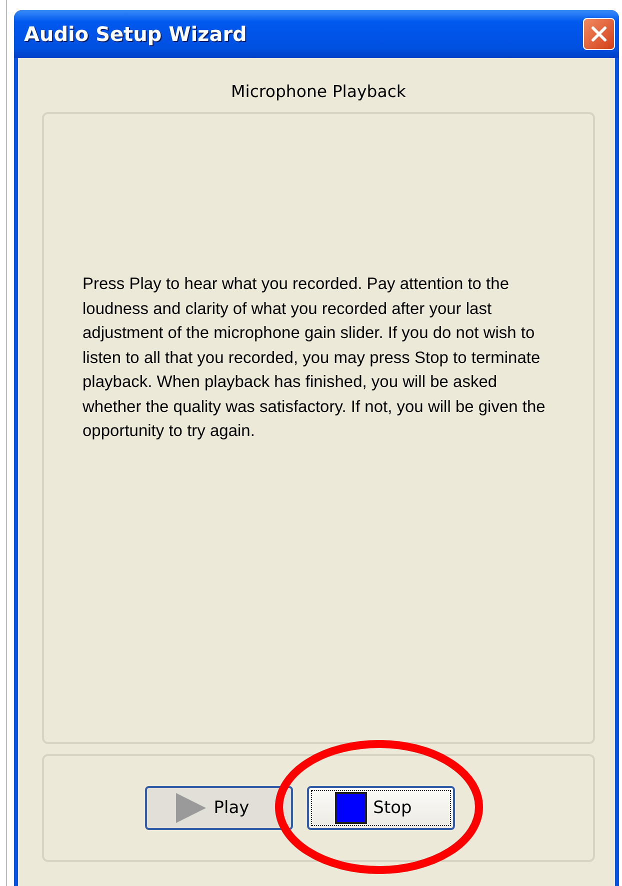 This screenshot has height=886, width=622. I want to click on instructions-text: Press Play to hear what you recorded. Pay attention to the loudness and clarity of what you recorded after your last adjustment of the microphone gain slider. If you do not wish to listen to all that you recorded, you may press Stop to terminate playback. When playback has finished, you will be asked whether the quality was satisfactory. If not, you will be given the opportunity to try again., so click(314, 358).